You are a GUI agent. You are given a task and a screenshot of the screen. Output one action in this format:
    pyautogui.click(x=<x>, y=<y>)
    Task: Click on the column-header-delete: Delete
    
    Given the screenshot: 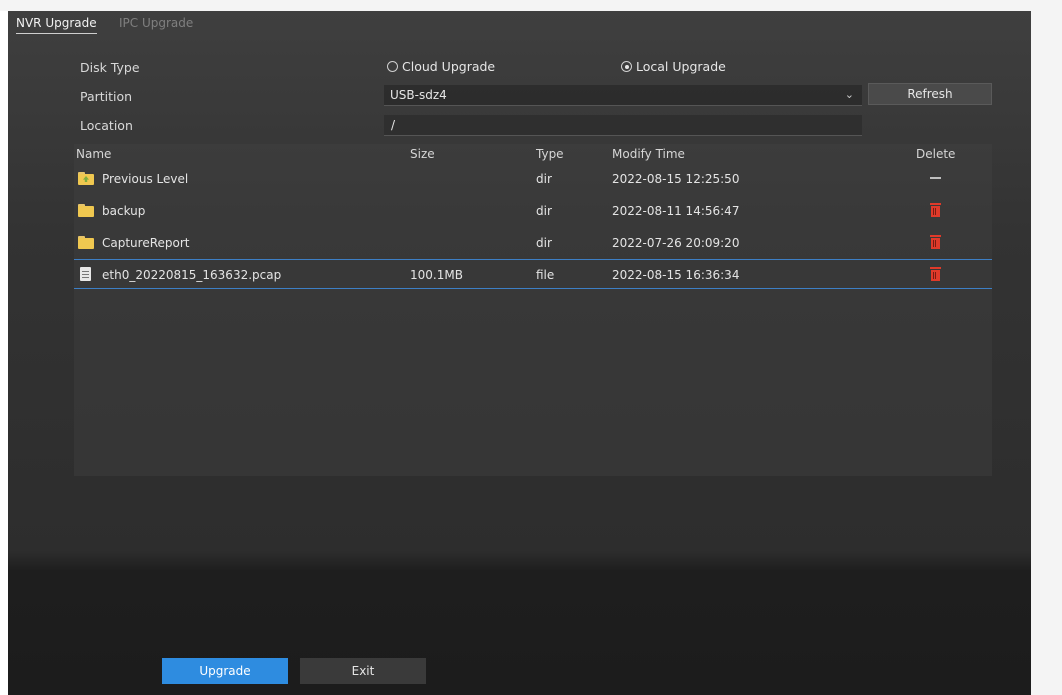 What is the action you would take?
    pyautogui.click(x=936, y=154)
    